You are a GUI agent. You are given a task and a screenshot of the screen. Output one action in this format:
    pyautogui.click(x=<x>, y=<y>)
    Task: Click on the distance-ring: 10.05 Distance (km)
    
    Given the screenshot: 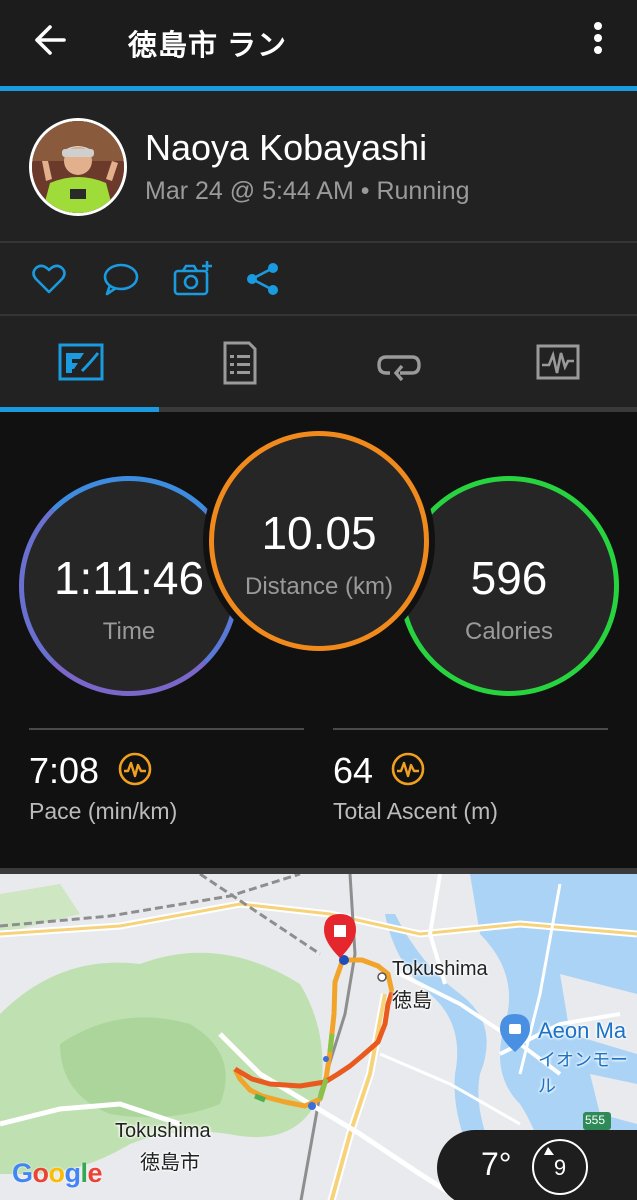 What is the action you would take?
    pyautogui.click(x=319, y=541)
    